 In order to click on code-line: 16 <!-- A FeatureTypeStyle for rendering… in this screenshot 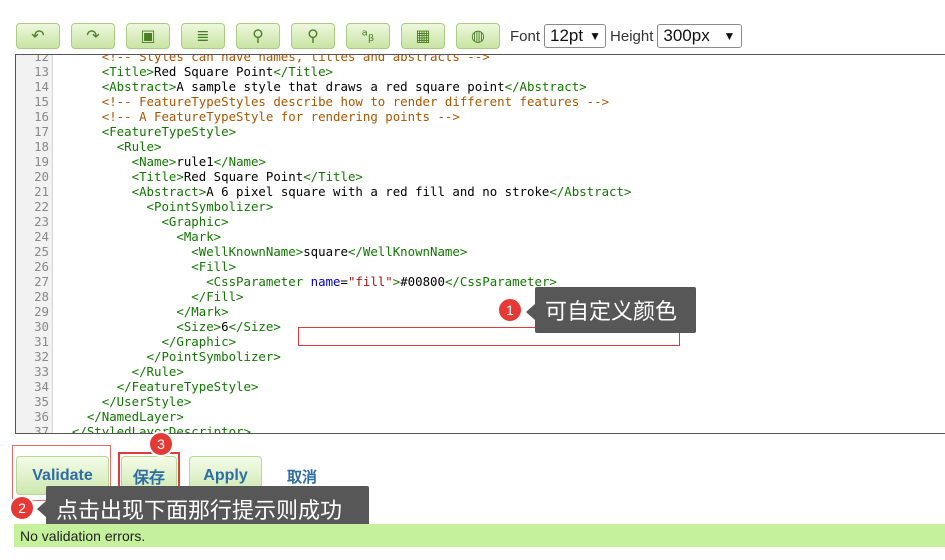, I will do `click(480, 116)`.